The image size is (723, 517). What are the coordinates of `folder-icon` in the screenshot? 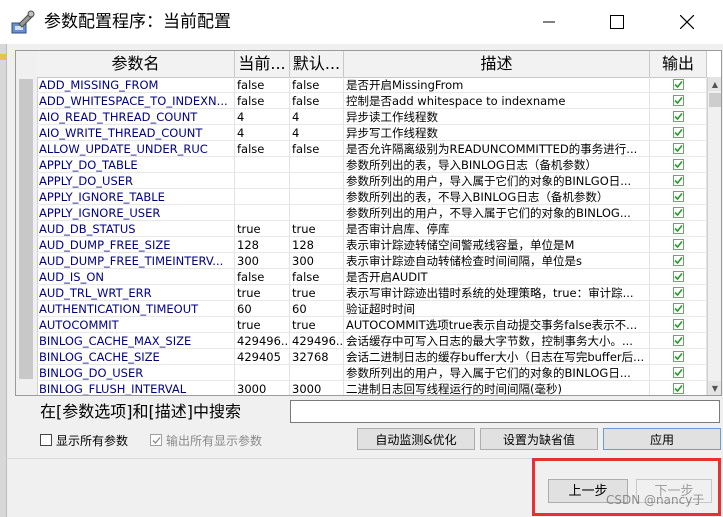 It's located at (3, 57).